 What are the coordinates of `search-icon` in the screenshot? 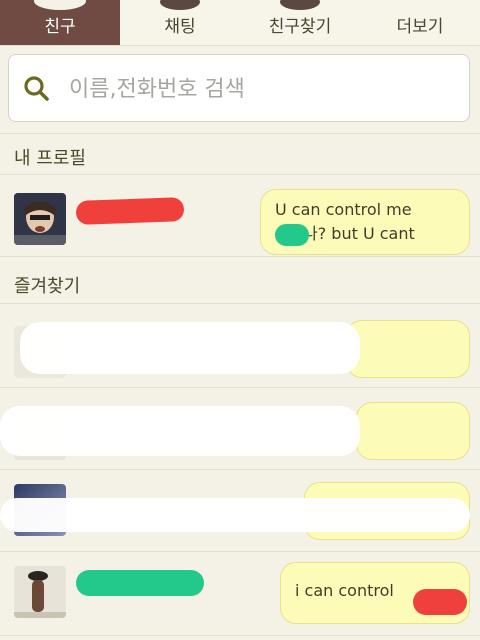 It's located at (36, 88).